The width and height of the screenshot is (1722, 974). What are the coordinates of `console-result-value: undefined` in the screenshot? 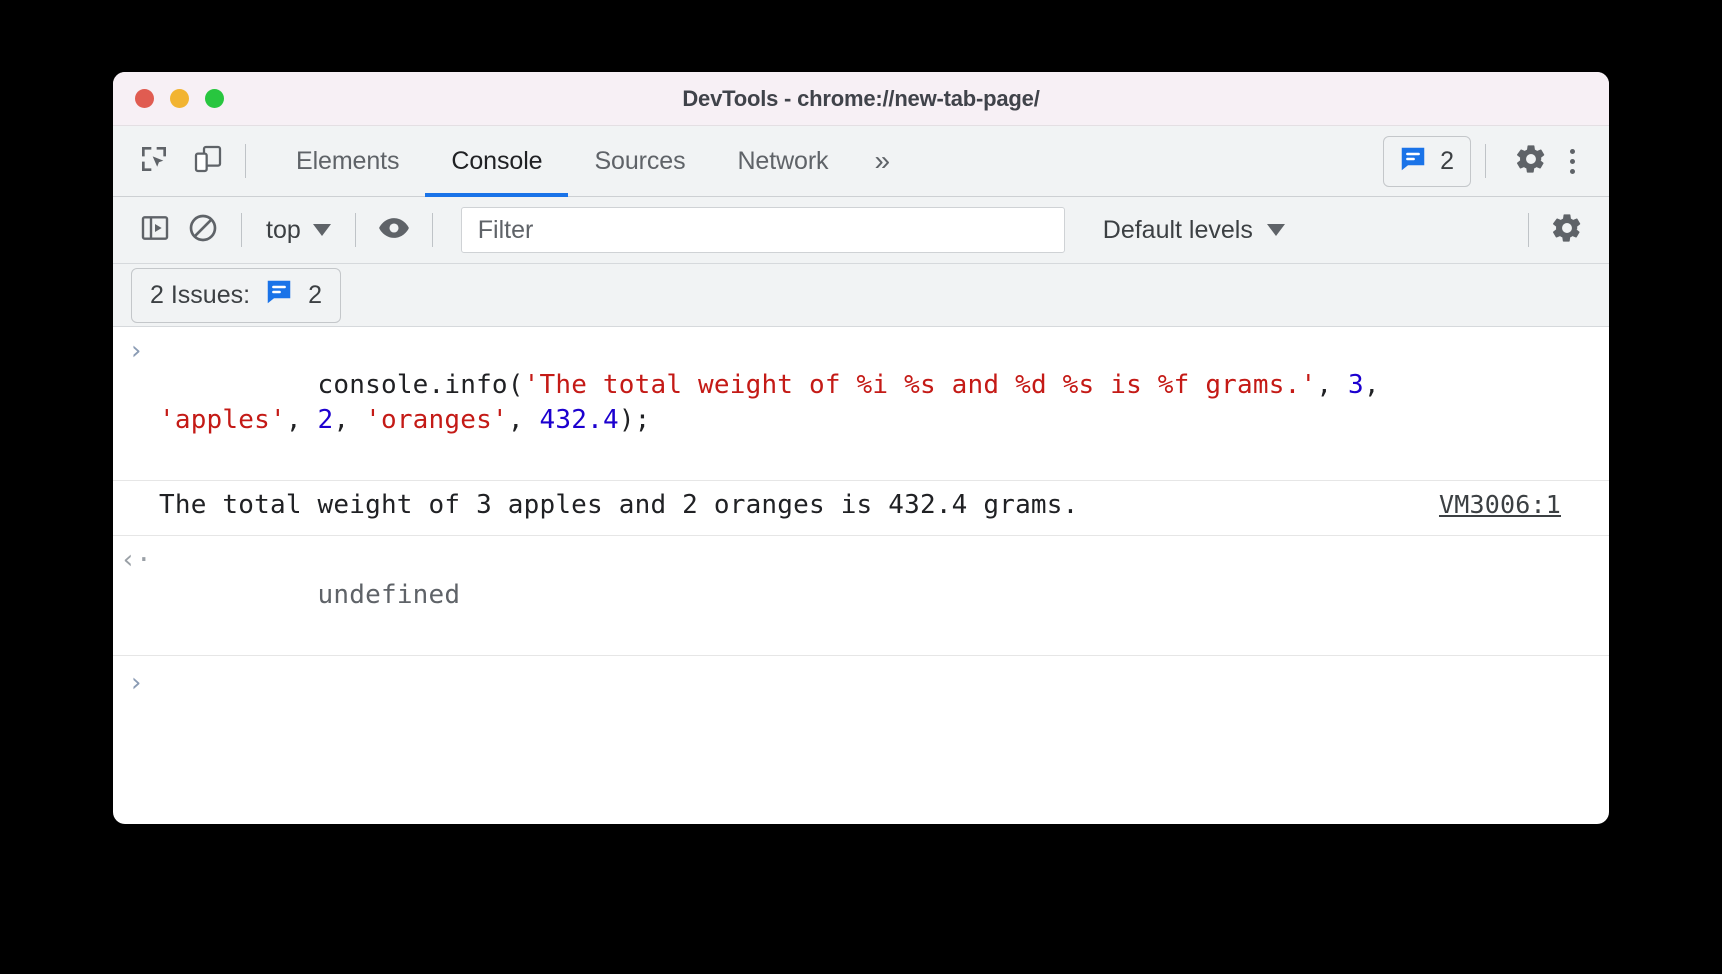 It's located at (884, 594).